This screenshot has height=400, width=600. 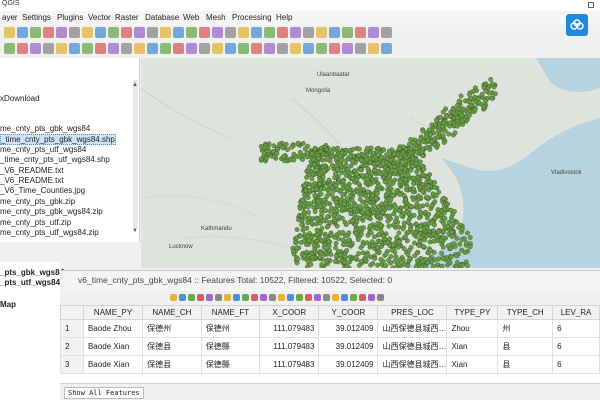 What do you see at coordinates (51, 211) in the screenshot?
I see `browser-item: me_cnty_pts_gbk_wgs84.zip` at bounding box center [51, 211].